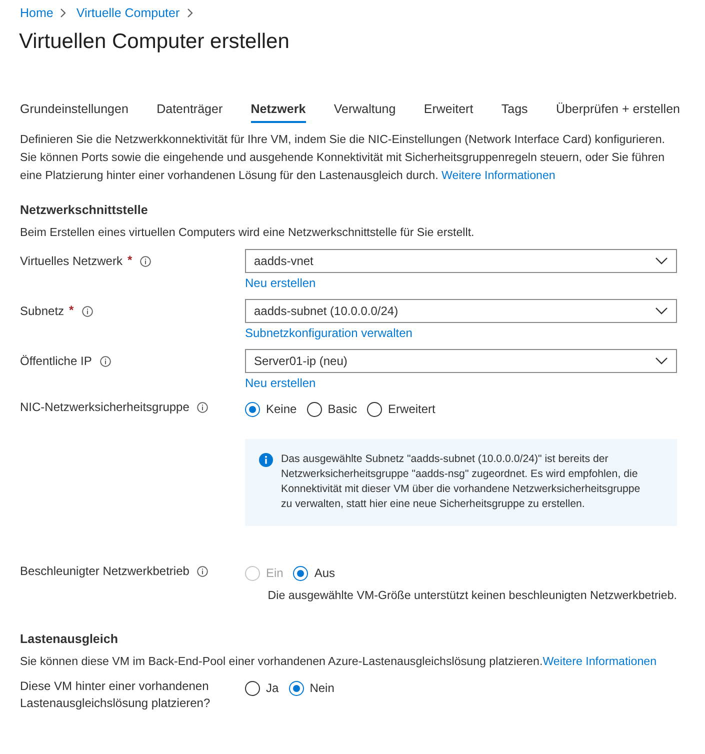 The width and height of the screenshot is (705, 754). I want to click on field-label: Virtuelles Netzwerk, so click(71, 261).